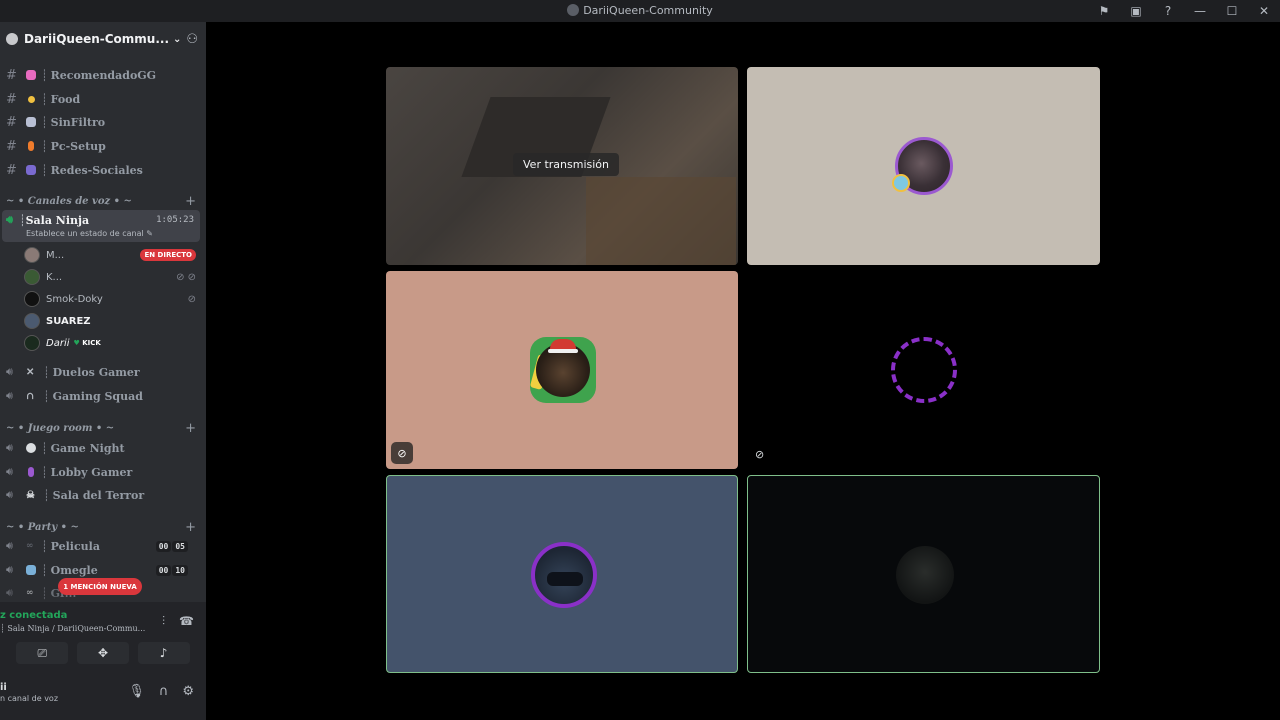  What do you see at coordinates (171, 570) in the screenshot?
I see `user-limit-counter: 00 10` at bounding box center [171, 570].